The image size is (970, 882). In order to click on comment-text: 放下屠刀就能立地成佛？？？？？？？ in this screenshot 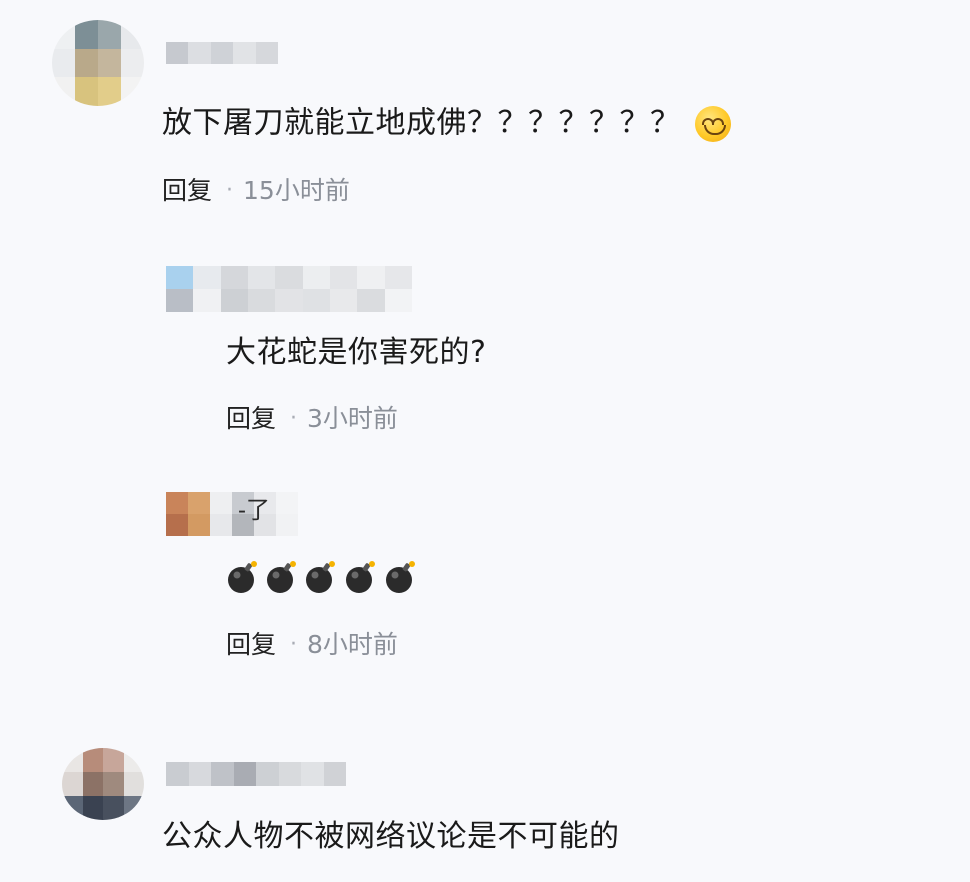, I will do `click(446, 124)`.